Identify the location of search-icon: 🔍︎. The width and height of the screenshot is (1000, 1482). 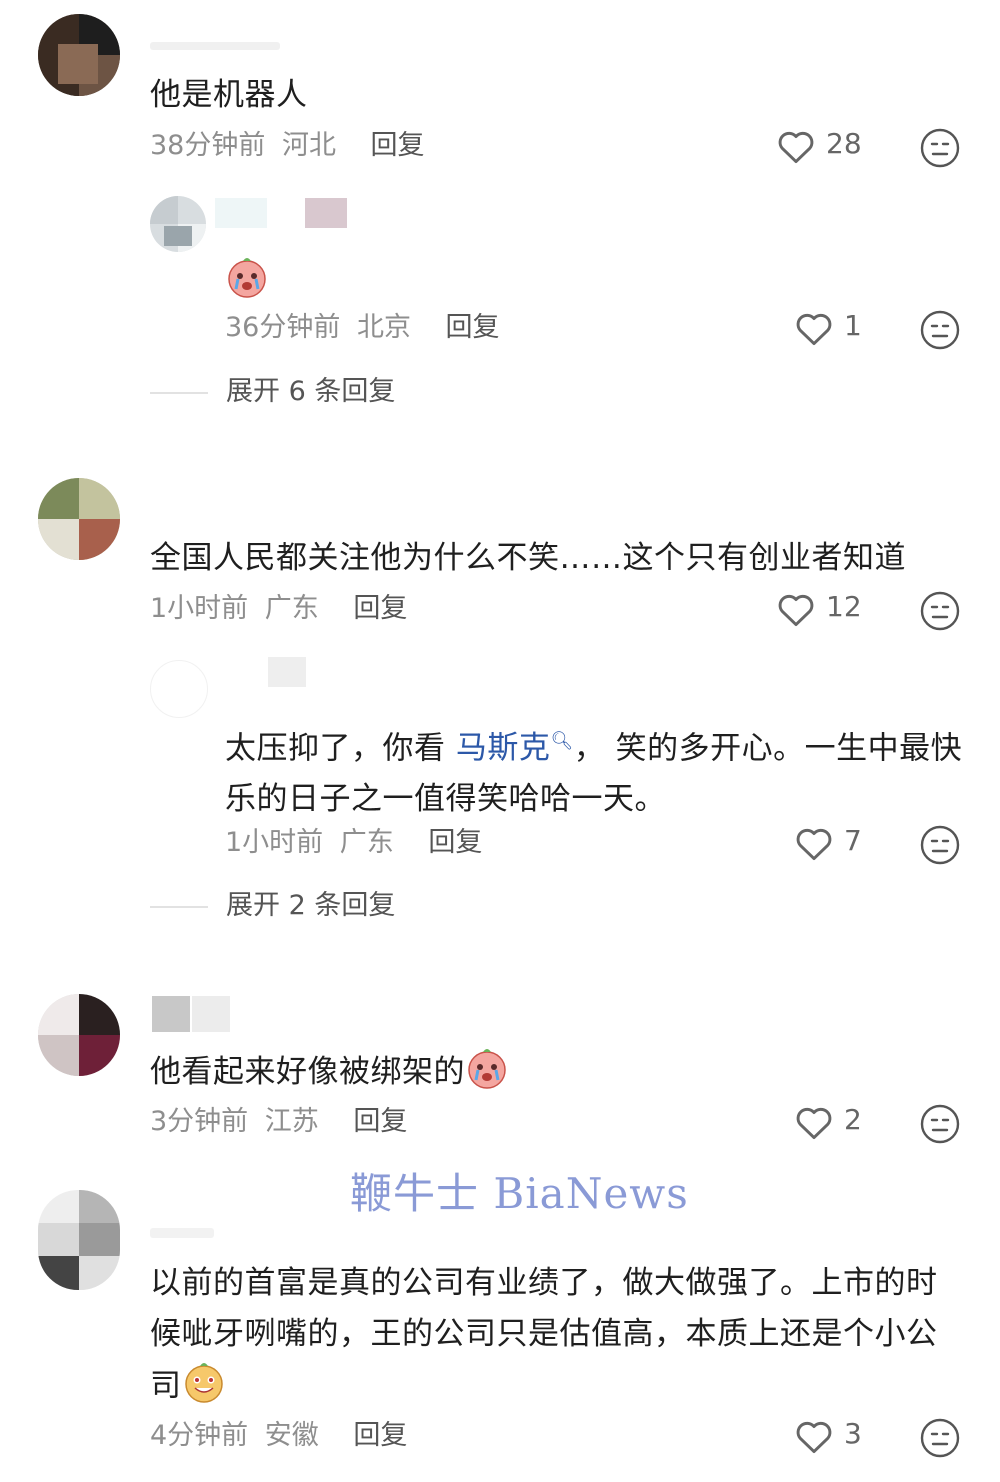
(562, 741).